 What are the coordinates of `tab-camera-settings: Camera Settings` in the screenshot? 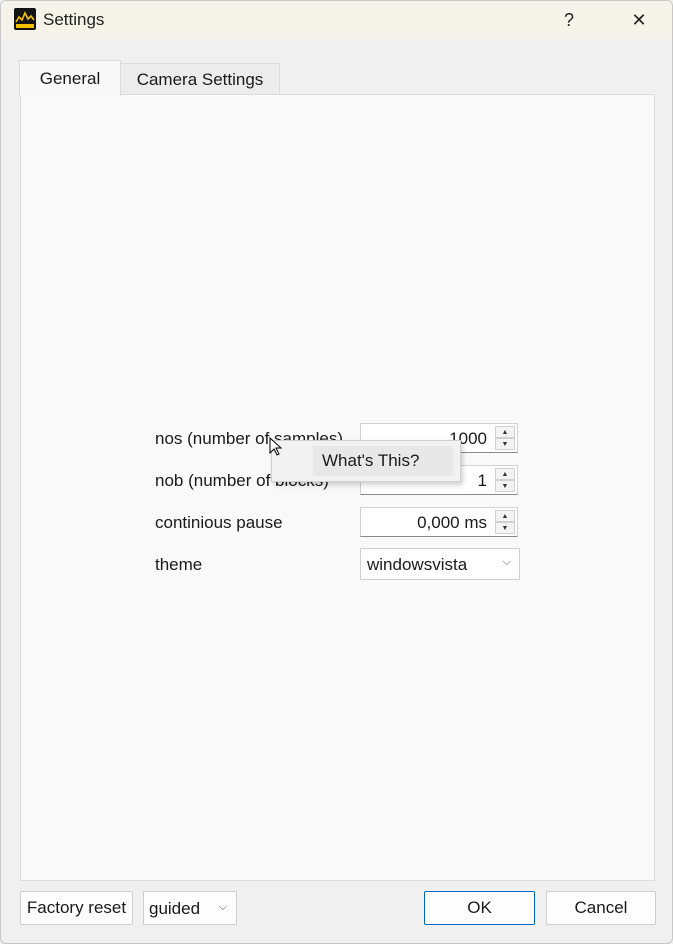 It's located at (200, 79).